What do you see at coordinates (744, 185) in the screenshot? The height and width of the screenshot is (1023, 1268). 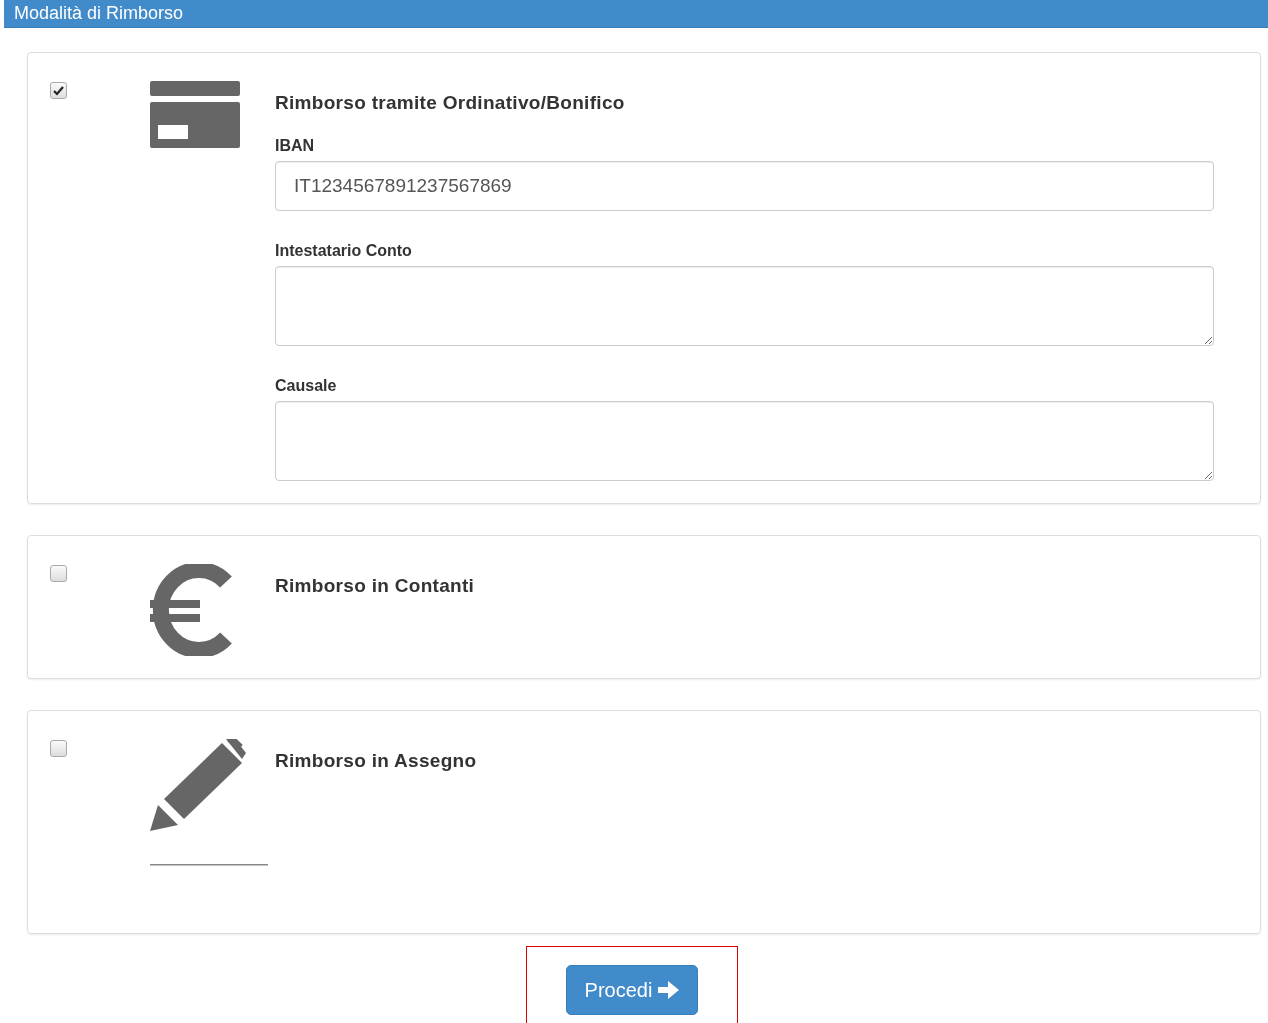 I see `iban-field: IT1234567891237567869` at bounding box center [744, 185].